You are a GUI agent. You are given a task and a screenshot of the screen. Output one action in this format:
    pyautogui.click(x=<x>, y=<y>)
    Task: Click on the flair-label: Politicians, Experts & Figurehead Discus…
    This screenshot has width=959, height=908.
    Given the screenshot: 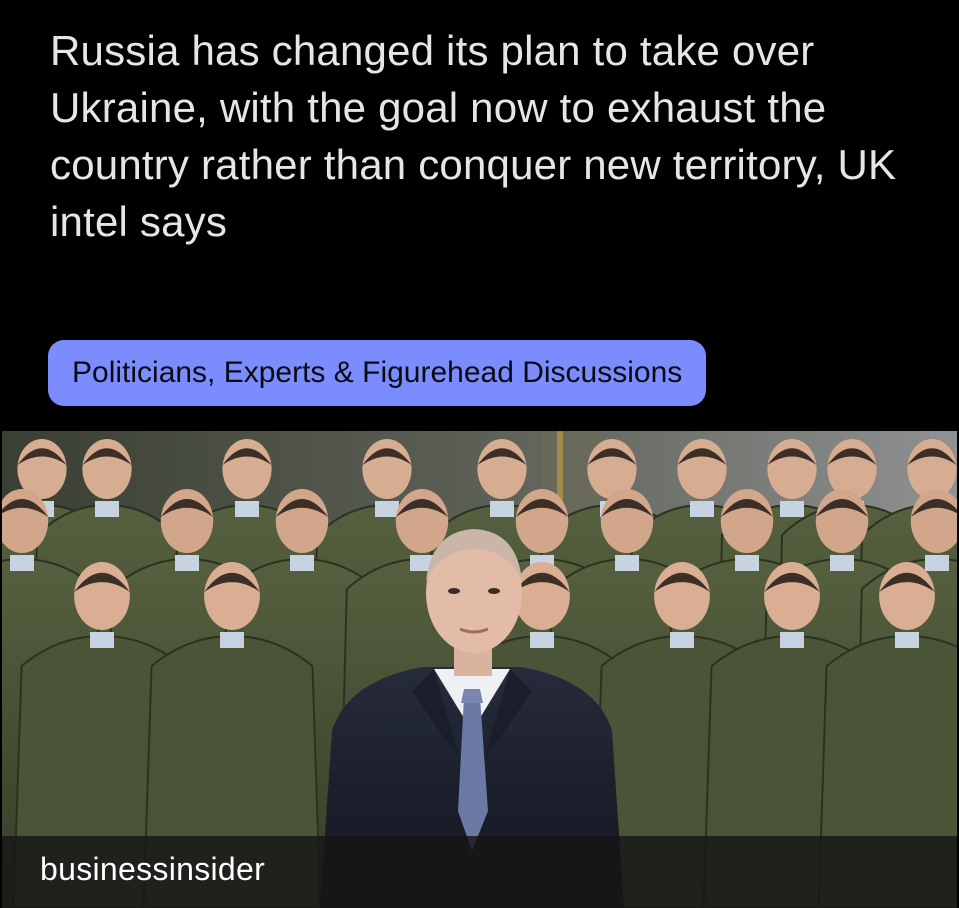 What is the action you would take?
    pyautogui.click(x=377, y=372)
    